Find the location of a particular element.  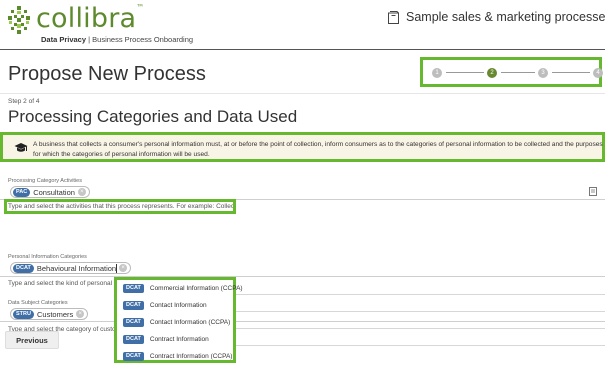

app-name: Data Privacy is located at coordinates (64, 39).